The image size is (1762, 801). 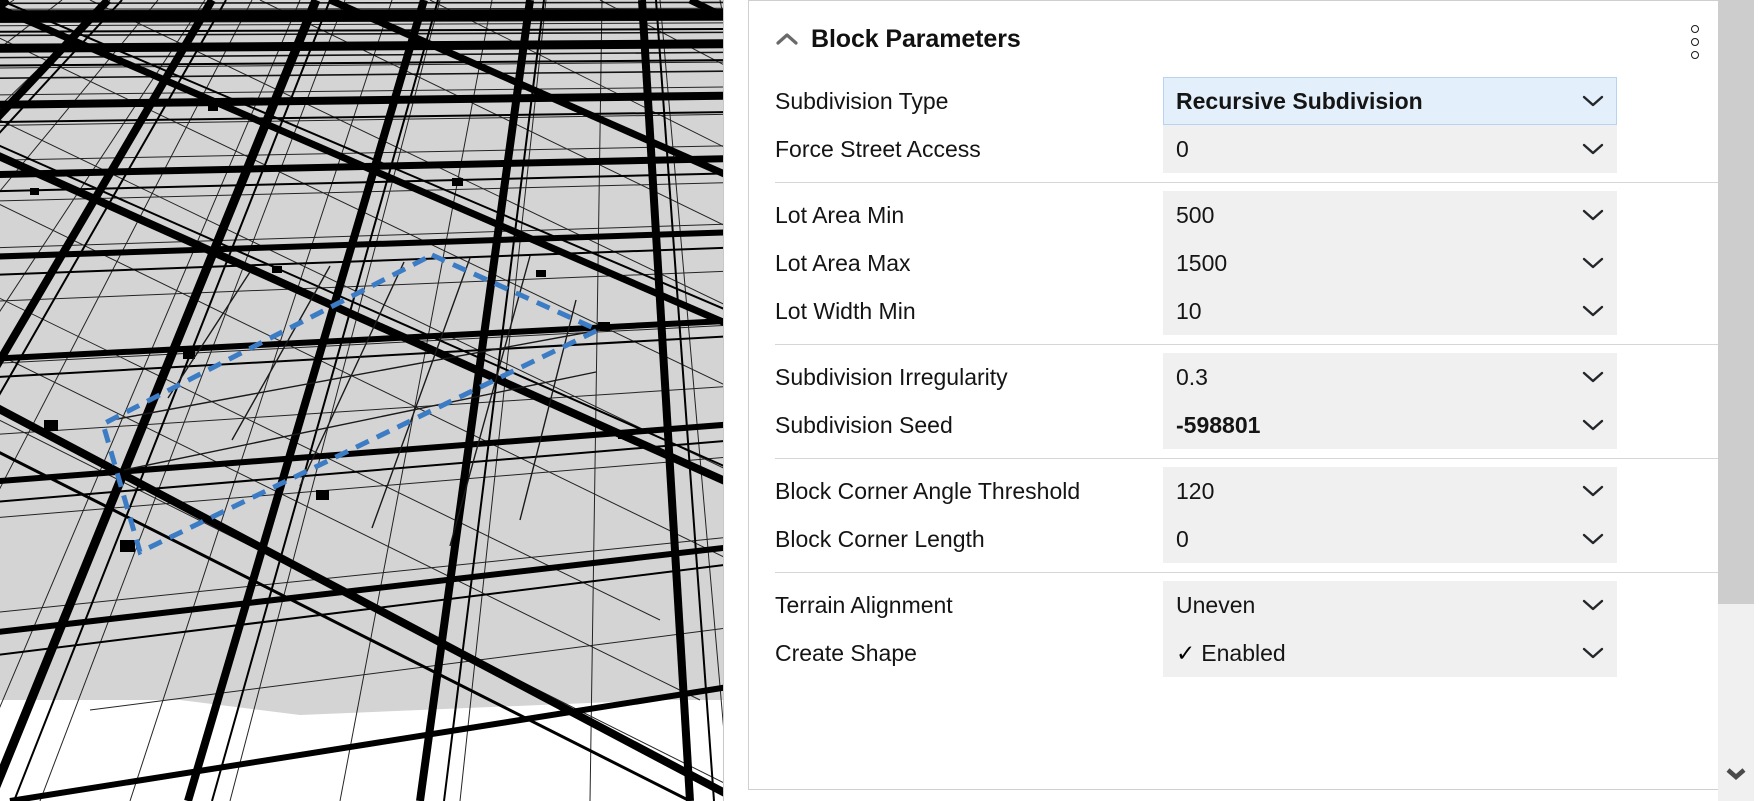 What do you see at coordinates (840, 214) in the screenshot?
I see `parameter-label: Lot Area Min` at bounding box center [840, 214].